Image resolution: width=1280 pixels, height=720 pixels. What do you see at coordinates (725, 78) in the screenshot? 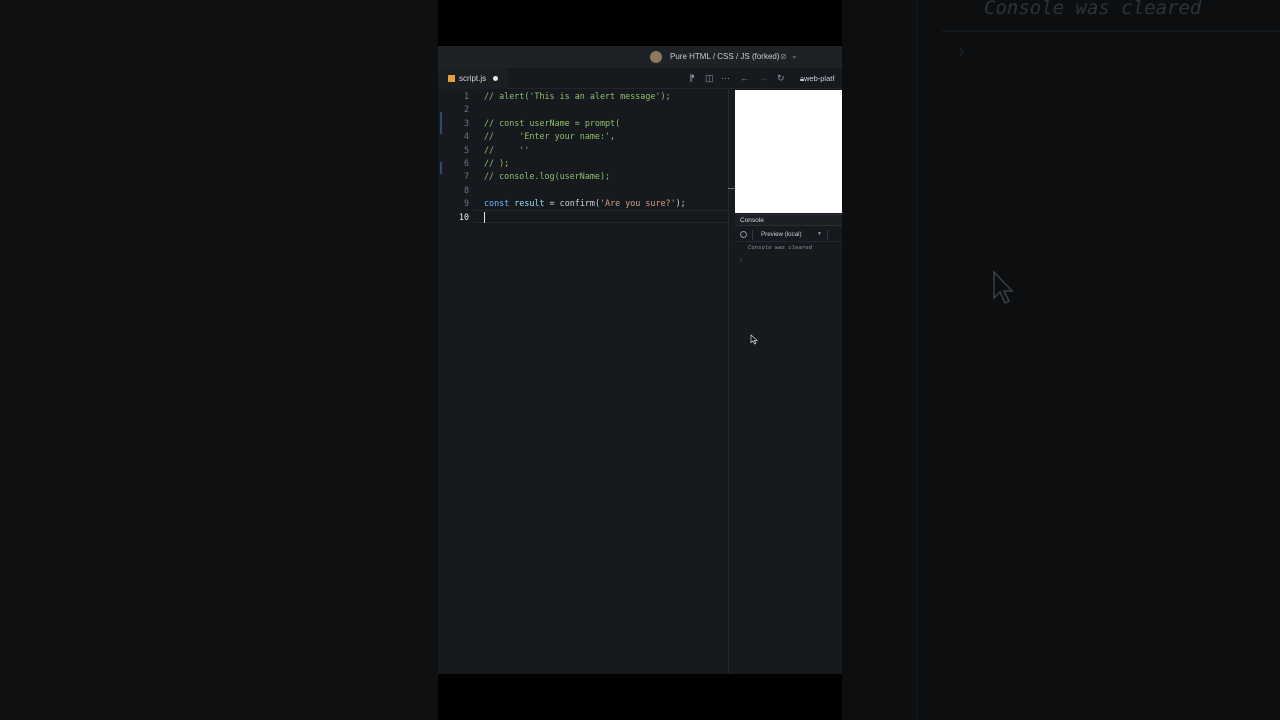
I see `more-options-icon: ⋯` at bounding box center [725, 78].